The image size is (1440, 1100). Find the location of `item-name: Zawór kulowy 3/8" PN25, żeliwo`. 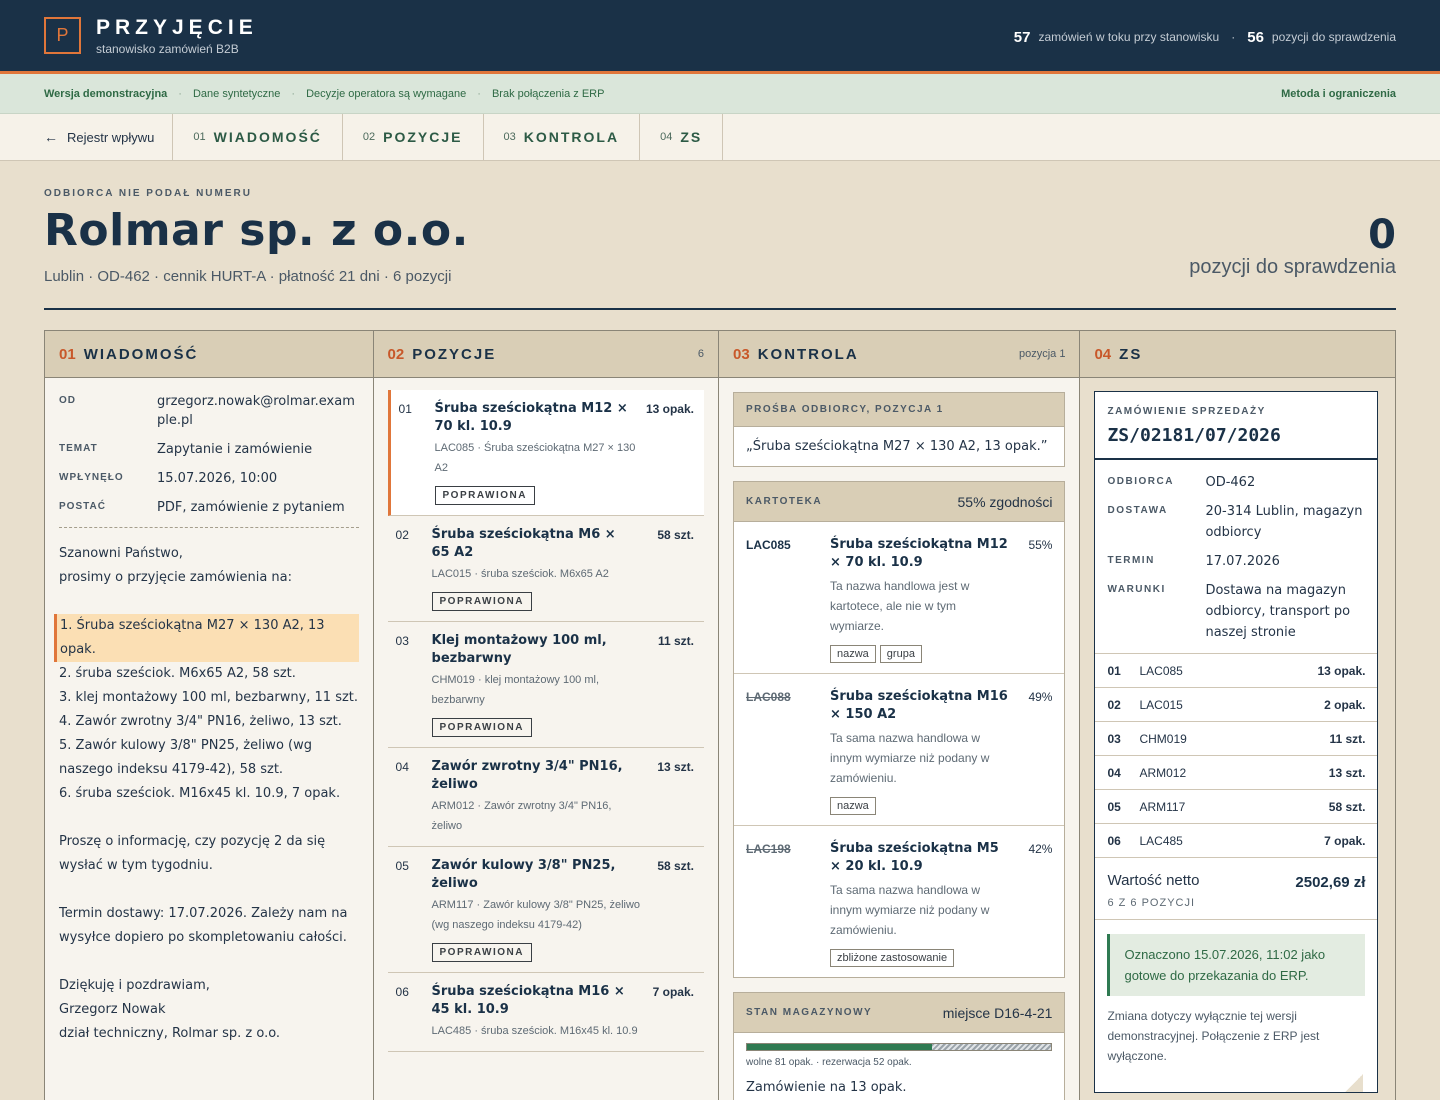

item-name: Zawór kulowy 3/8" PN25, żeliwo is located at coordinates (523, 874).